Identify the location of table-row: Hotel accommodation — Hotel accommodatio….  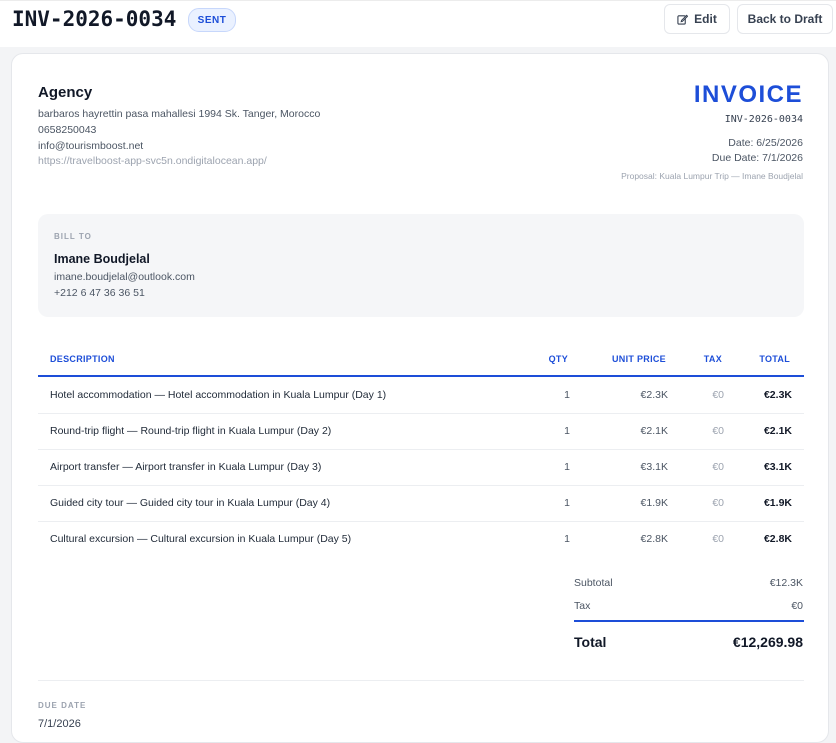
(421, 395).